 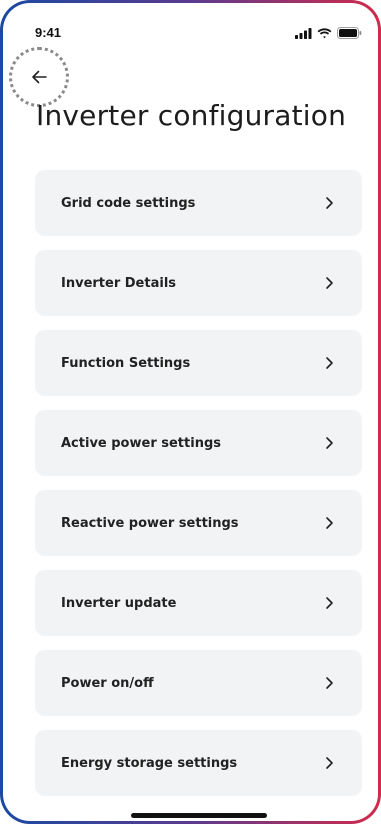 I want to click on menu-item-label: Grid code settings, so click(x=128, y=203).